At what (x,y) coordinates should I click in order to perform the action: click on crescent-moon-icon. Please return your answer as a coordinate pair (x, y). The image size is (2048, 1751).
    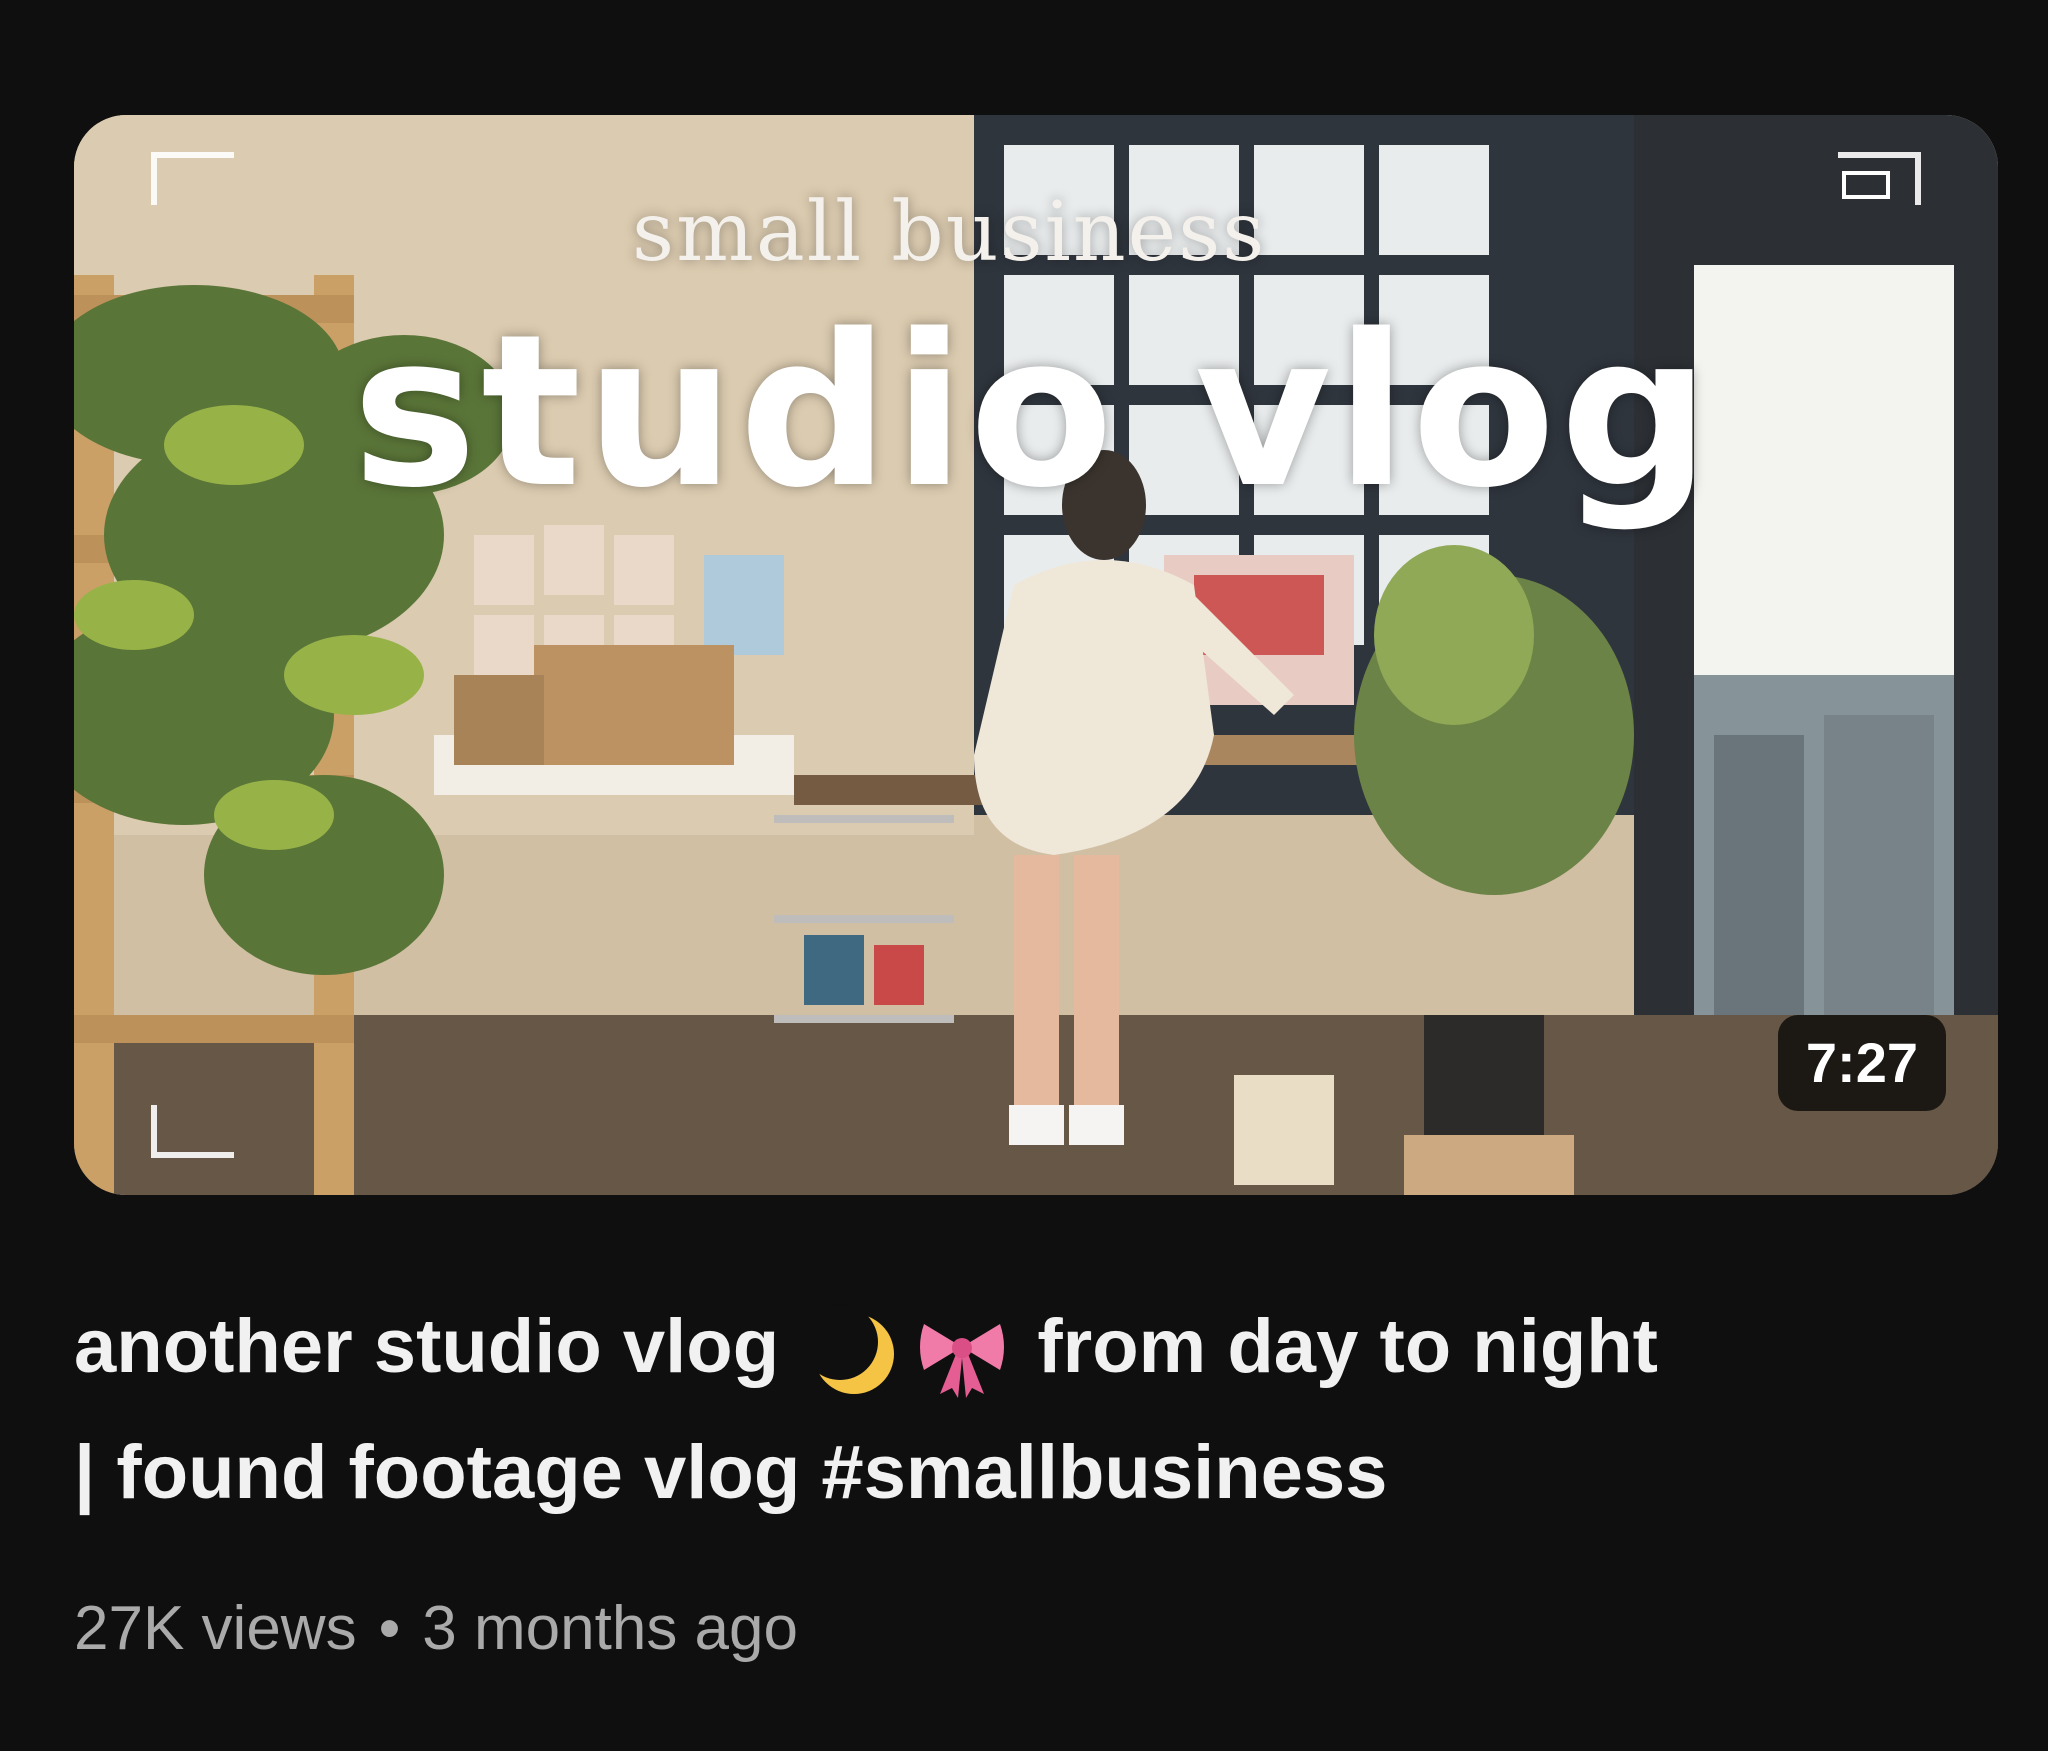
    Looking at the image, I should click on (849, 1348).